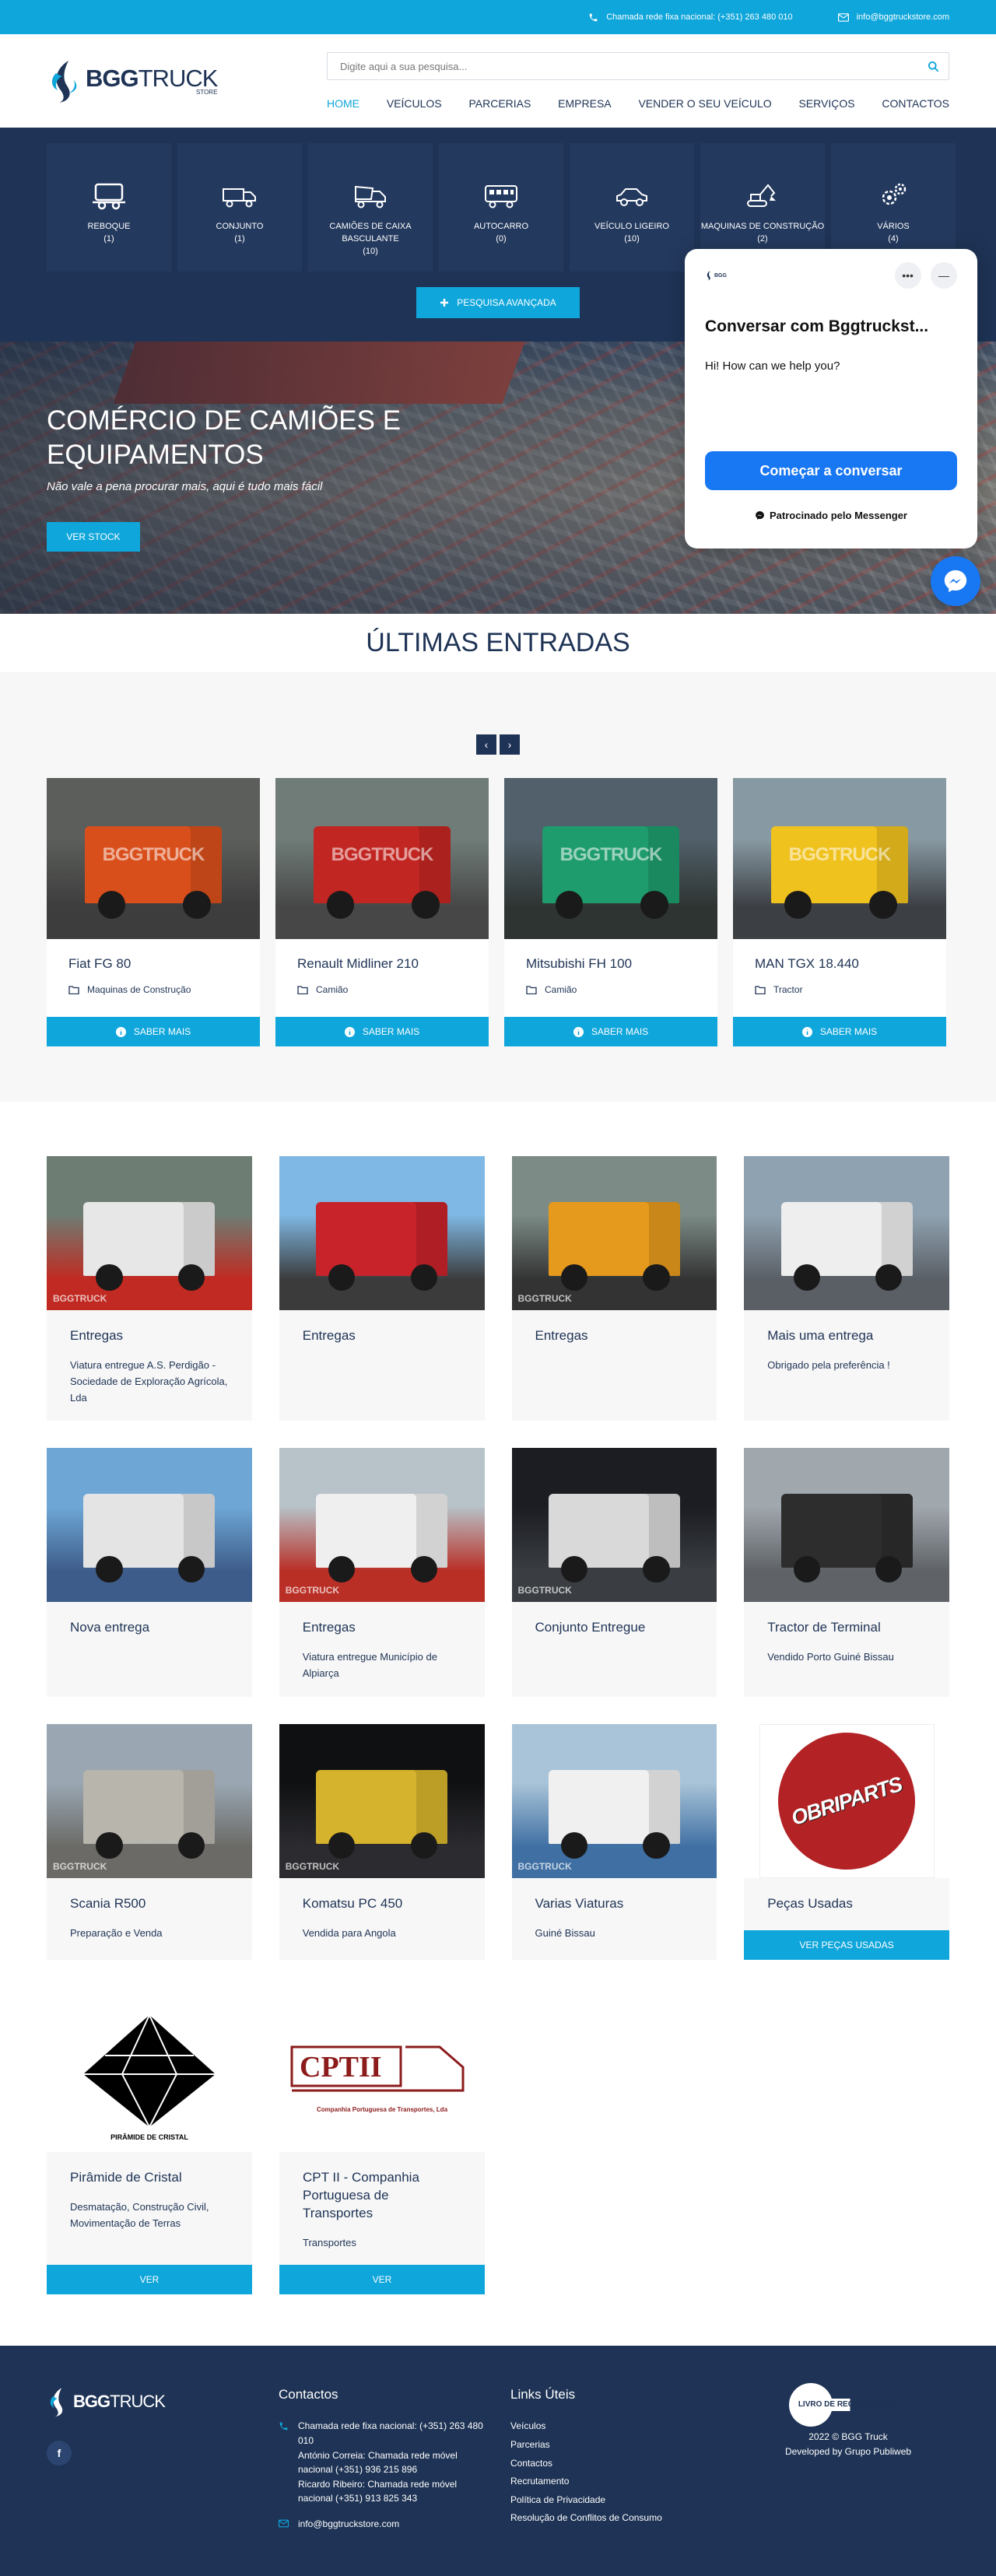  What do you see at coordinates (848, 2452) in the screenshot?
I see `footer-developer: Developed by Grupo Publiweb` at bounding box center [848, 2452].